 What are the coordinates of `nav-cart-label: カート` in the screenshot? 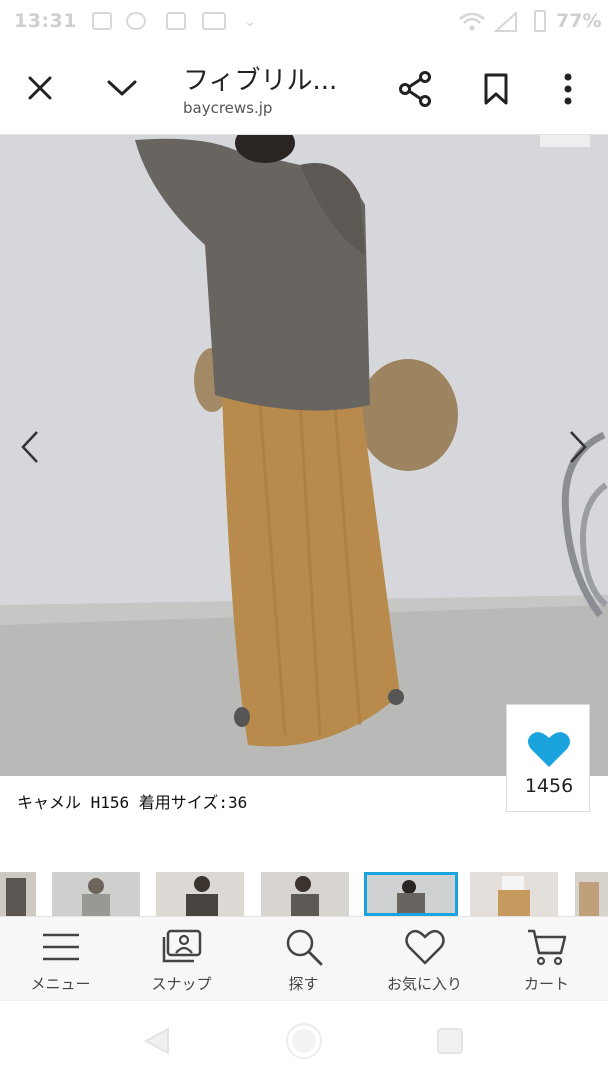 It's located at (546, 984).